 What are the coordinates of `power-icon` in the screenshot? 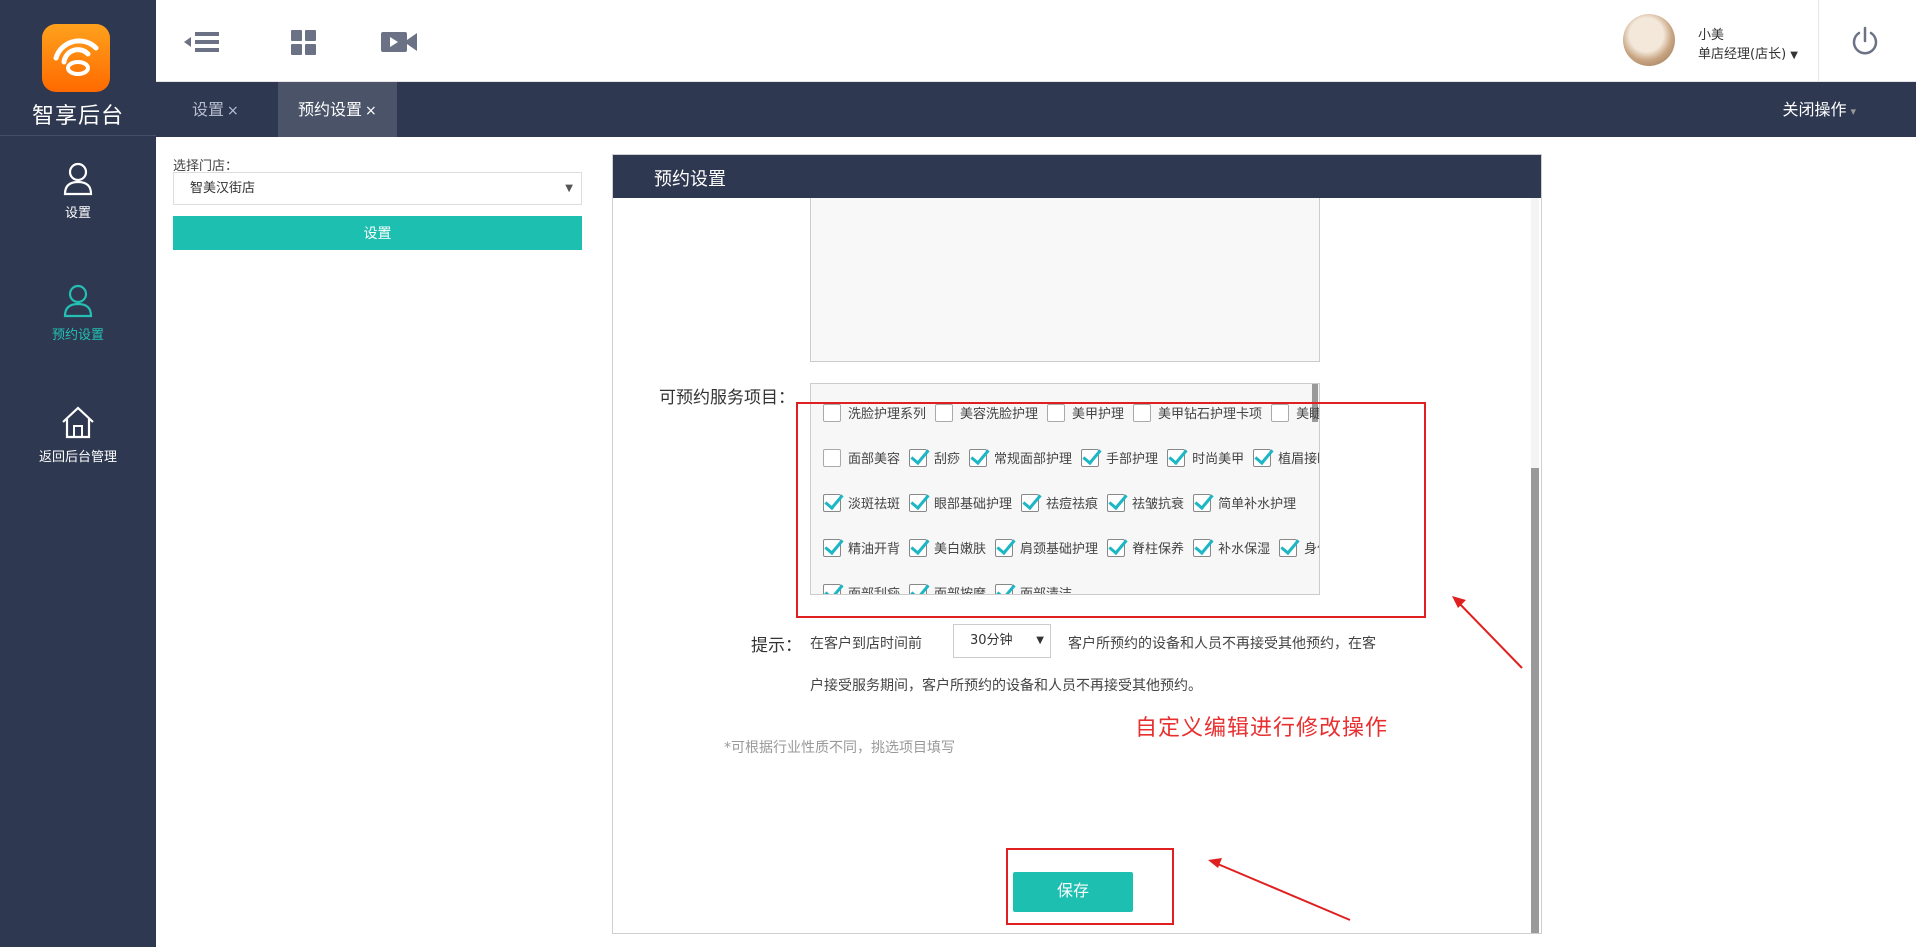 It's located at (1865, 41).